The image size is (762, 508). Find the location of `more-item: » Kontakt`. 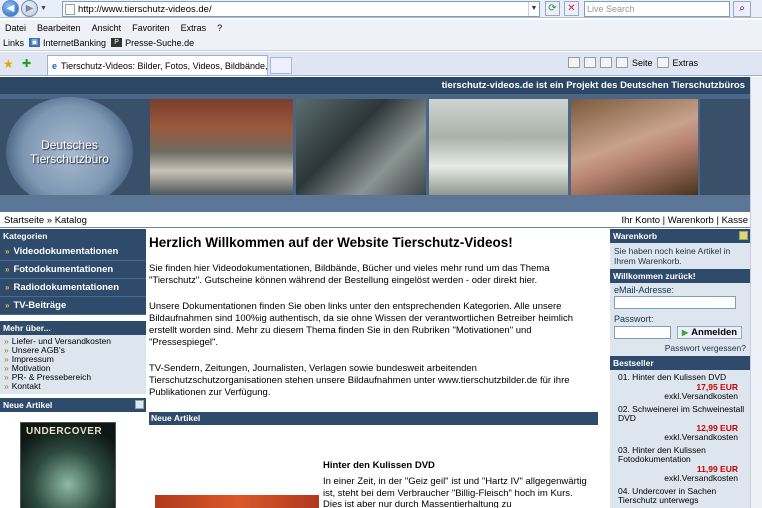

more-item: » Kontakt is located at coordinates (75, 386).